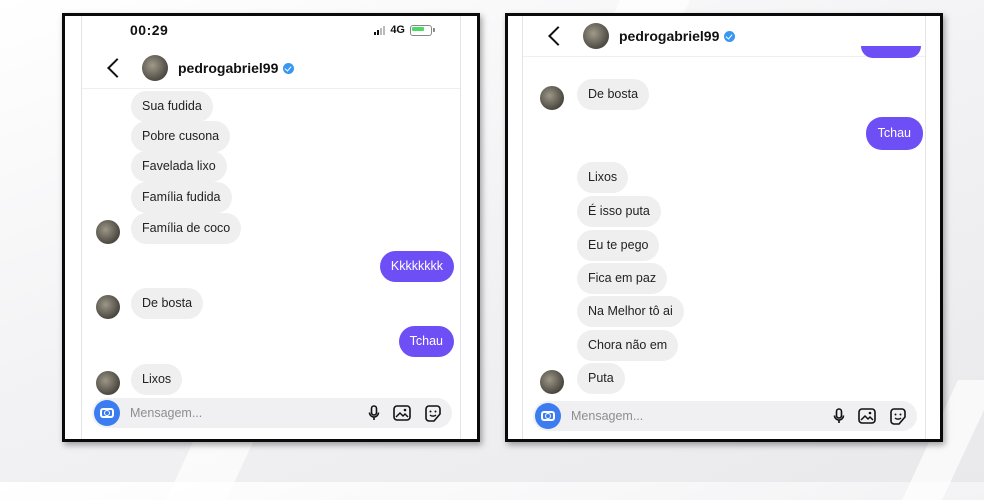 This screenshot has width=984, height=500. Describe the element at coordinates (179, 166) in the screenshot. I see `incoming-message: Favelada lixo` at that location.